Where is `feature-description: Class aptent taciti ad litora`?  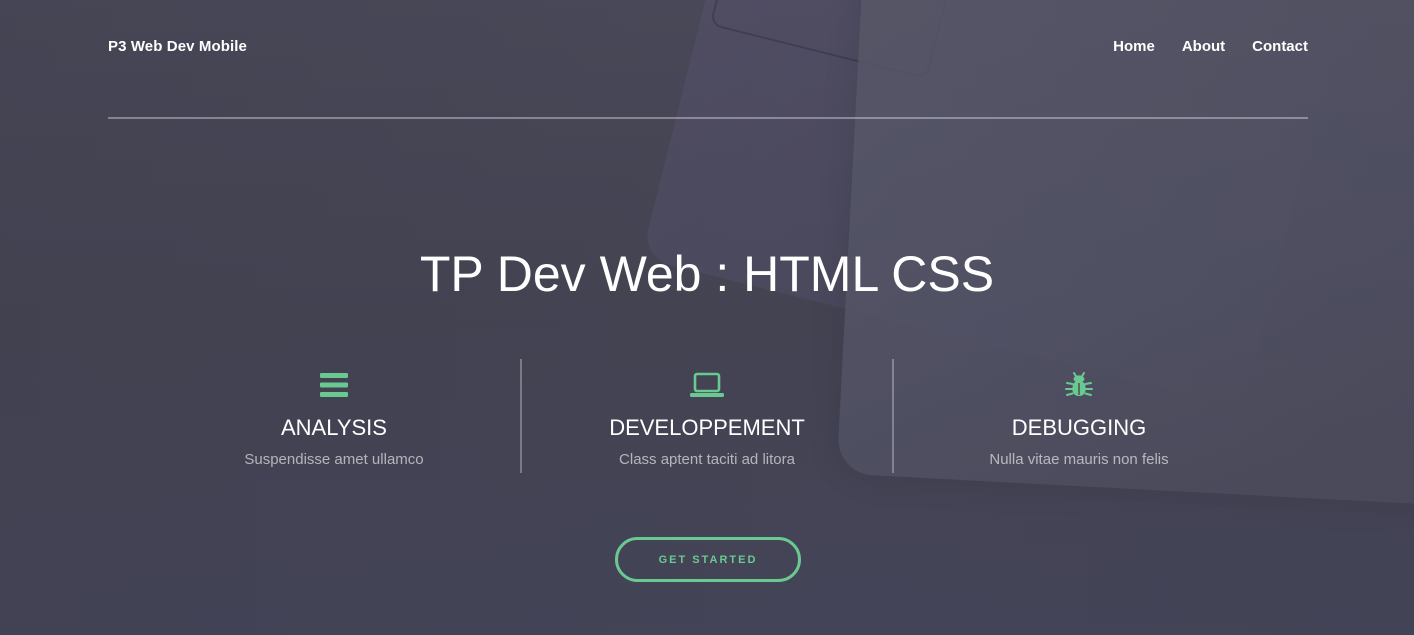
feature-description: Class aptent taciti ad litora is located at coordinates (707, 459).